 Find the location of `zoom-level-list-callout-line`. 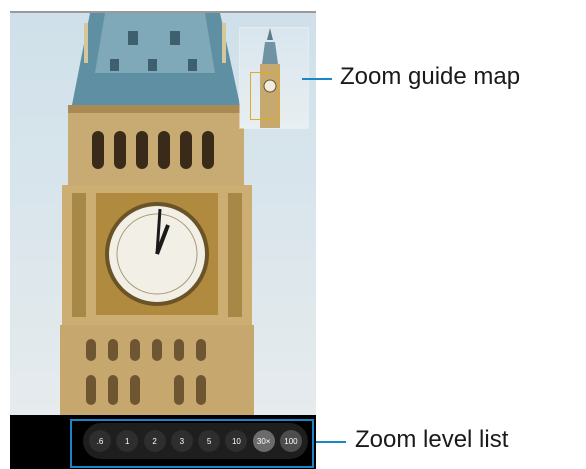

zoom-level-list-callout-line is located at coordinates (331, 442).